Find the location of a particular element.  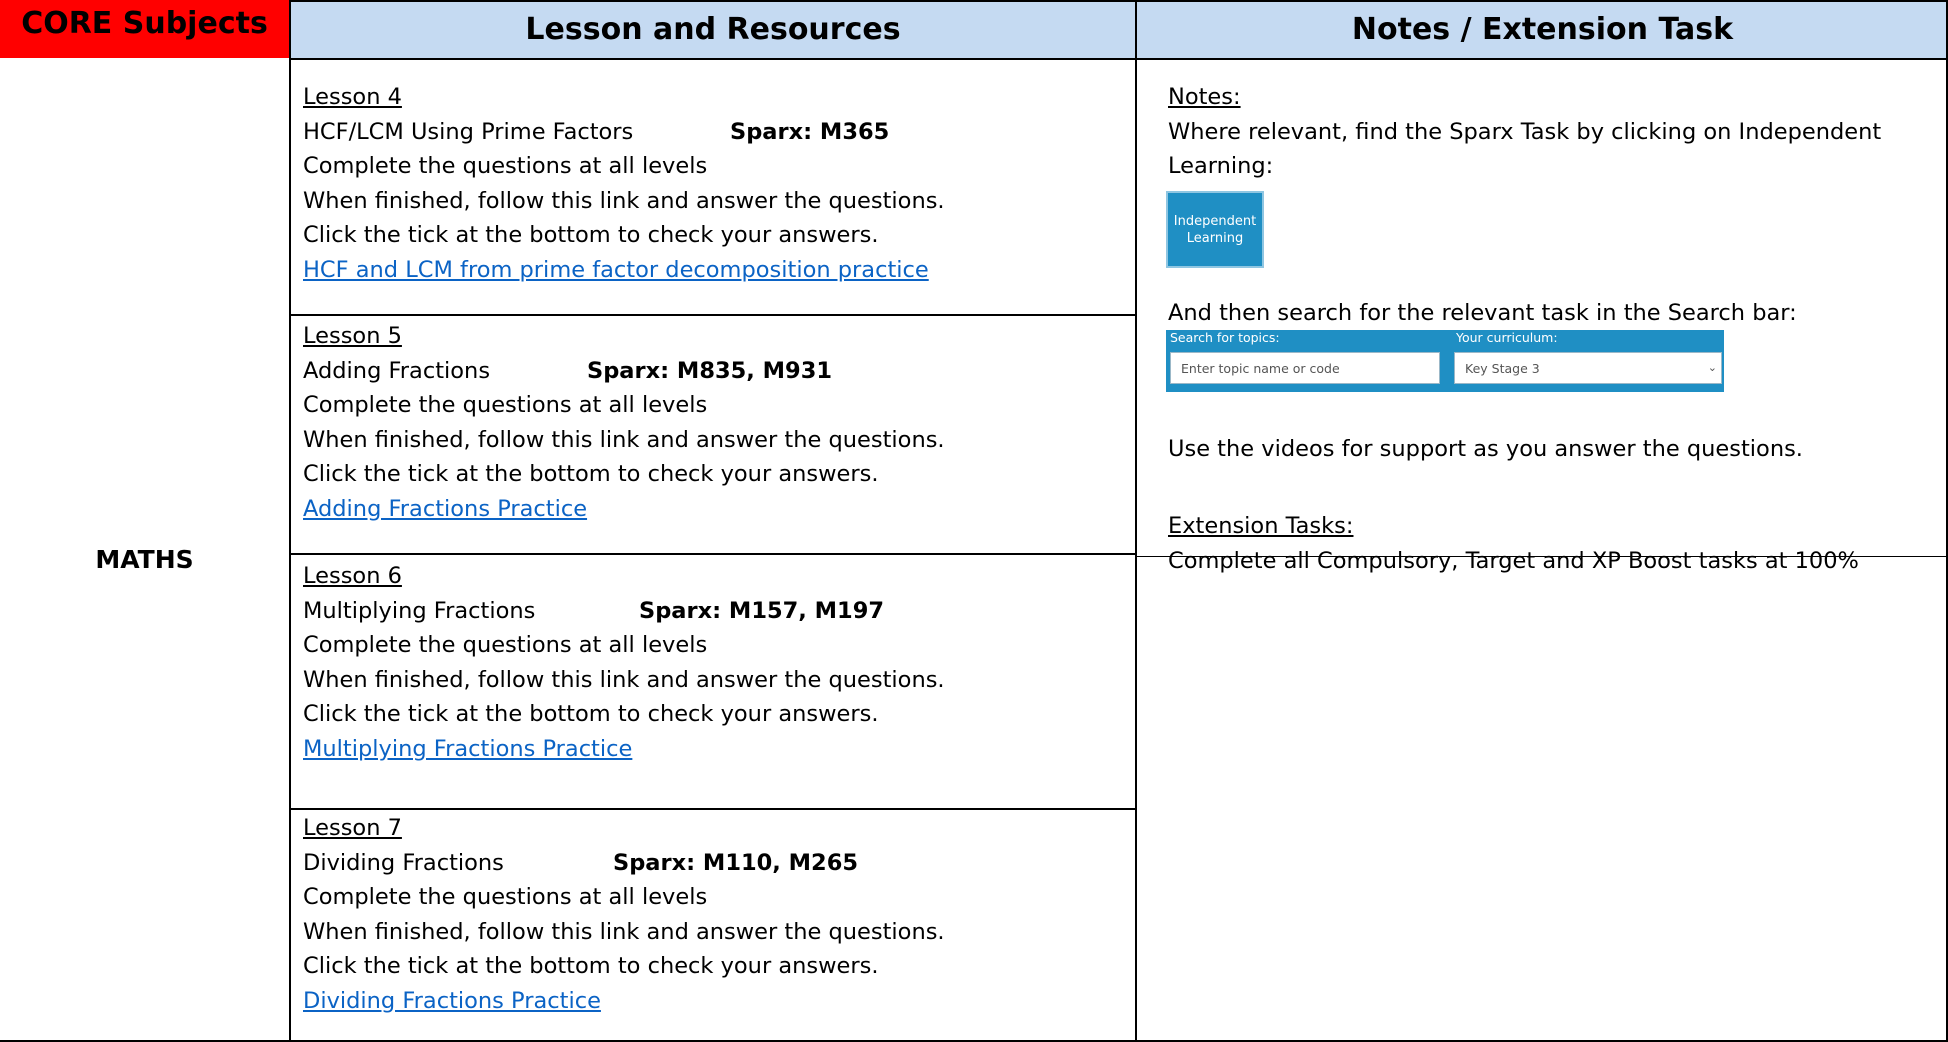

topic-search-input: Enter topic name or code is located at coordinates (1305, 368).